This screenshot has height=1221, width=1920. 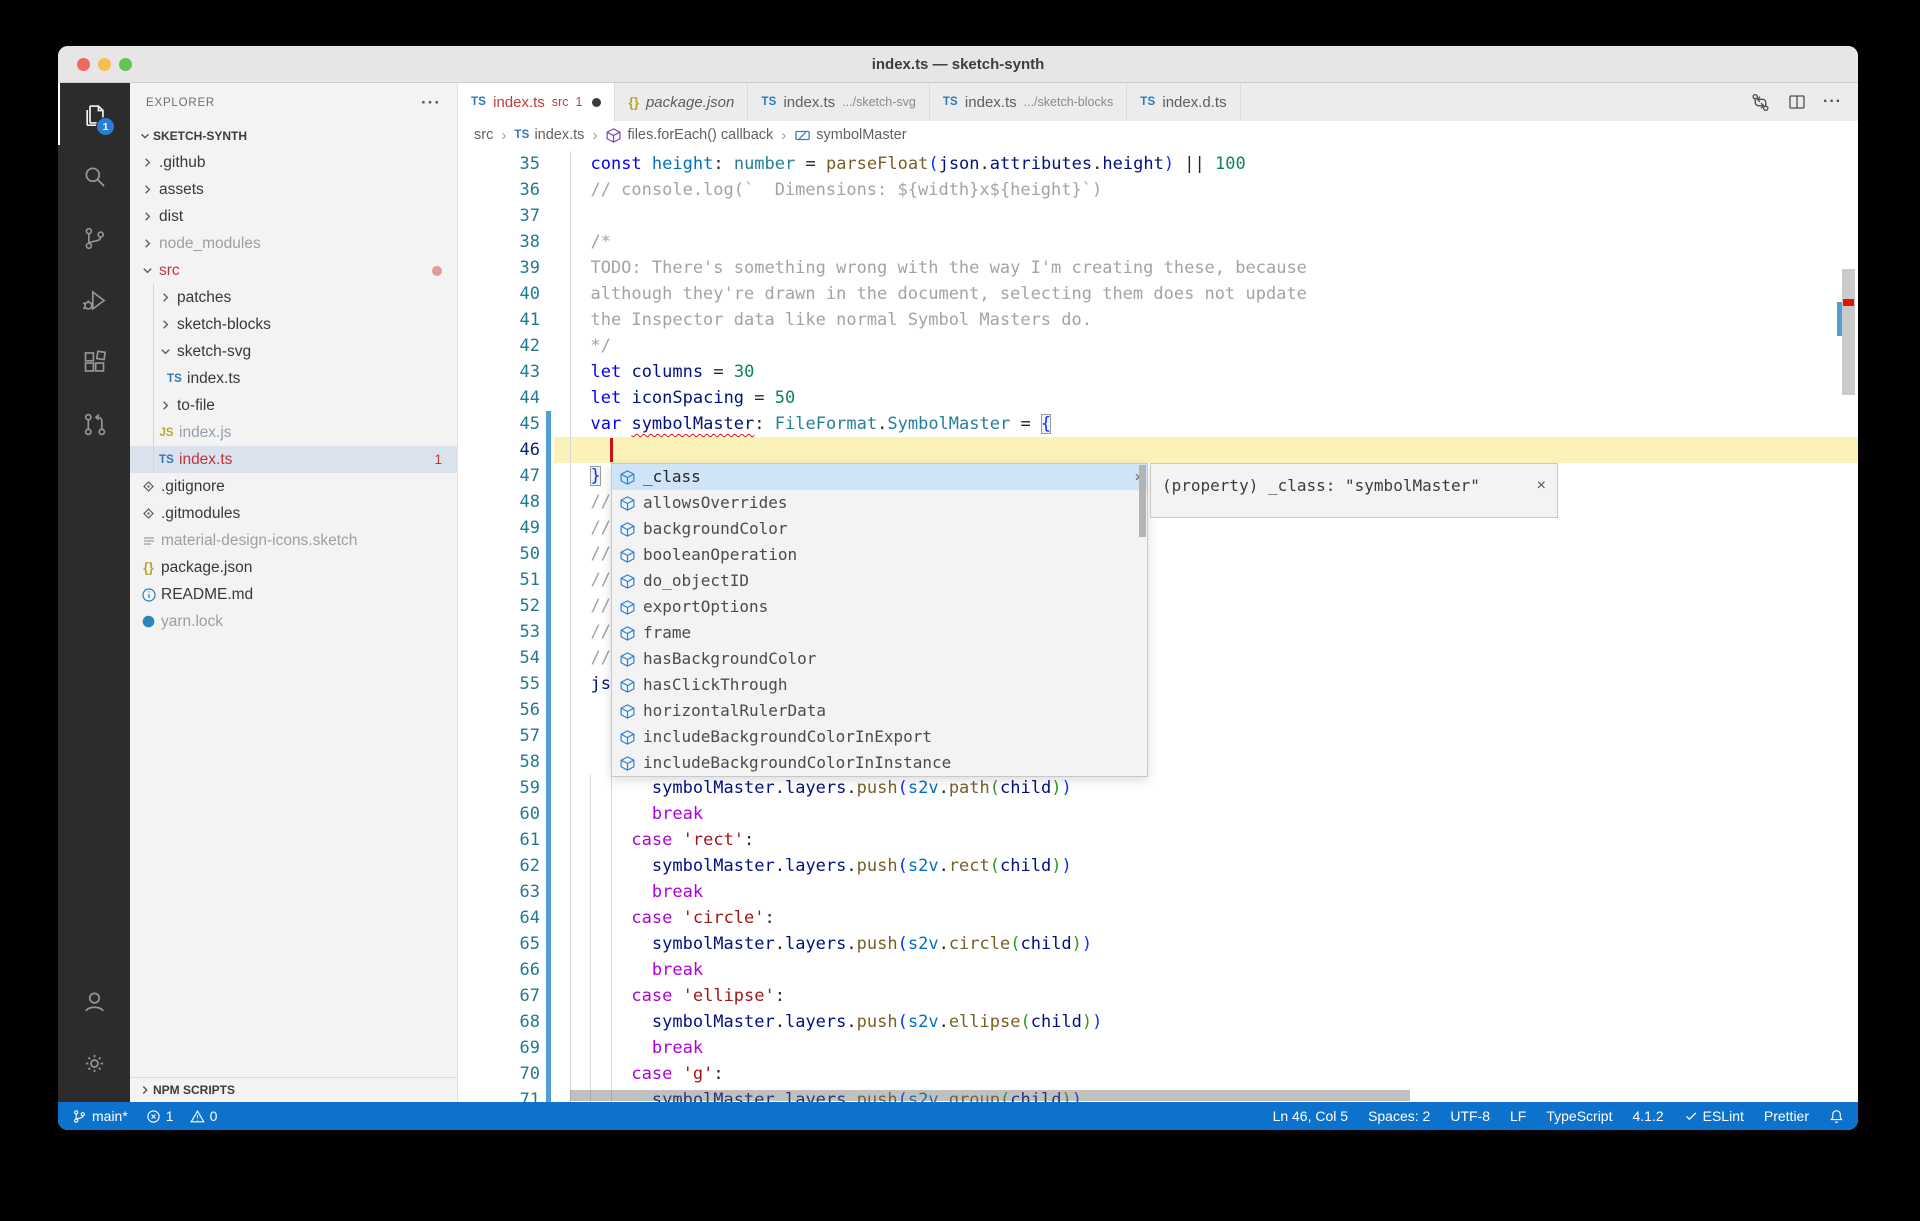 I want to click on status-prettier: Prettier, so click(x=1786, y=1116).